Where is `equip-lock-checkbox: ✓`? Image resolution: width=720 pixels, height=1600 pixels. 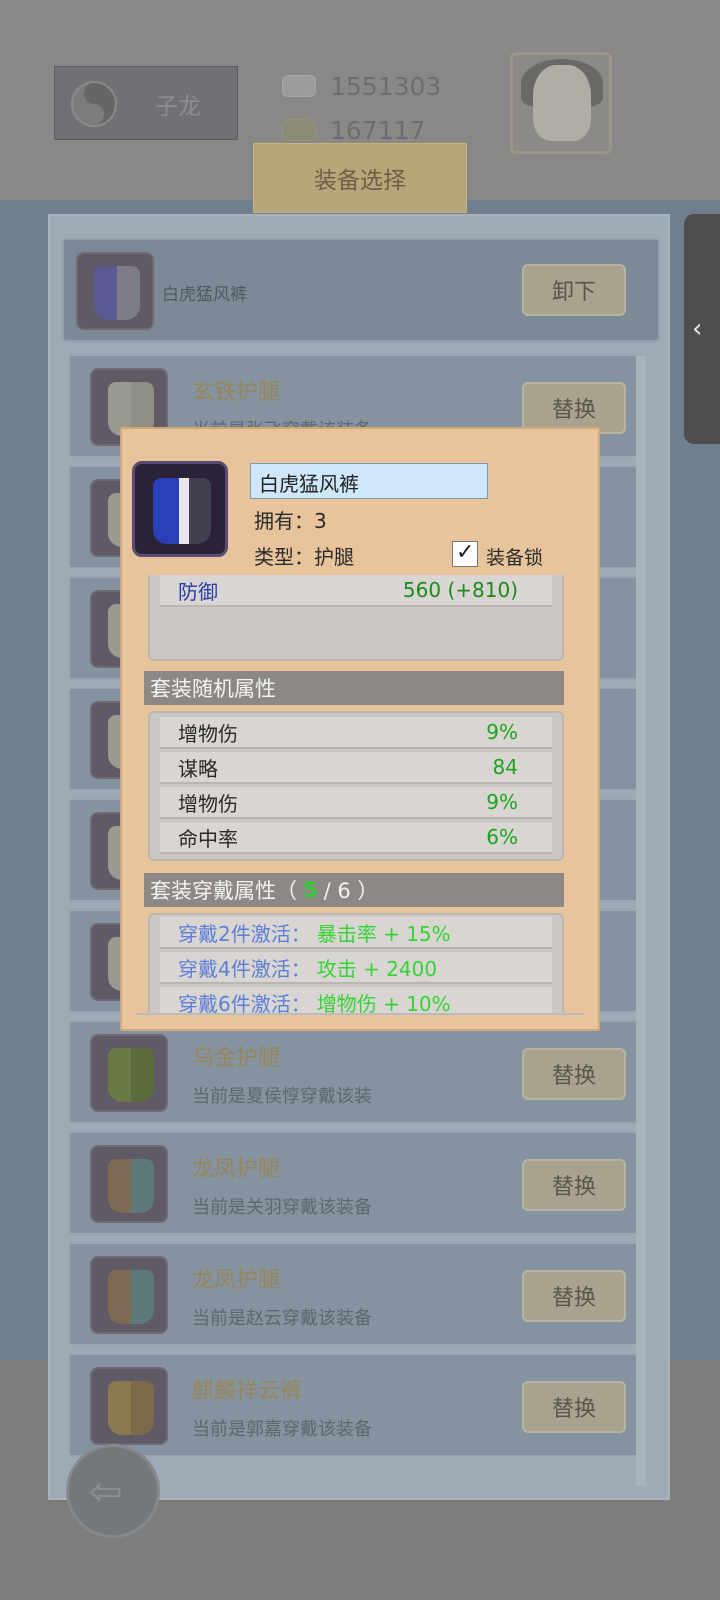 equip-lock-checkbox: ✓ is located at coordinates (465, 553).